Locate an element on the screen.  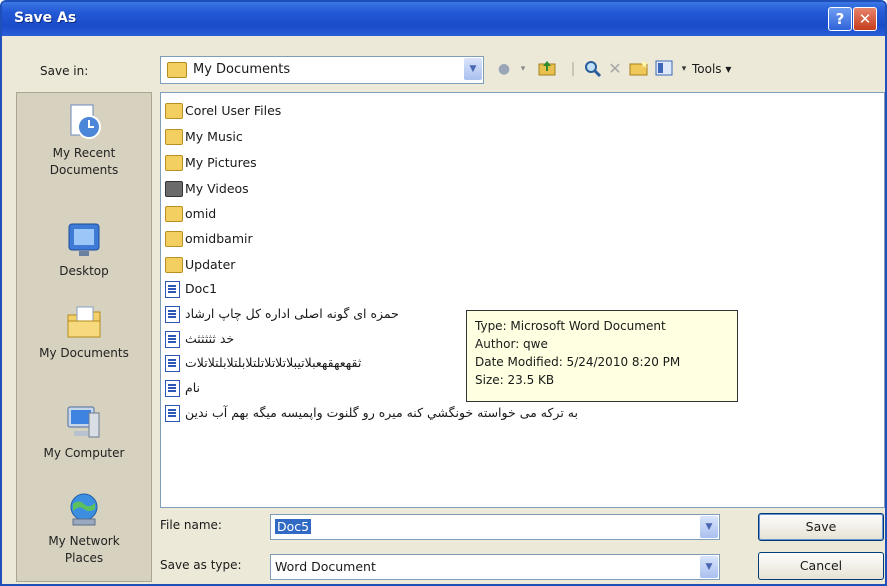
file-name-input: Doc5 ▼ is located at coordinates (495, 527).